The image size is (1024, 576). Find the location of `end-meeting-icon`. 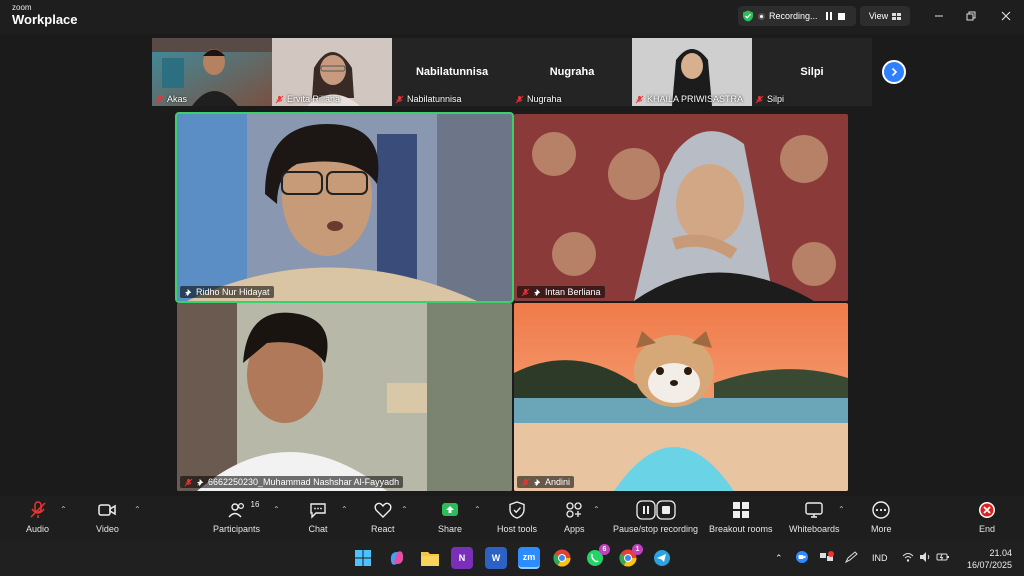

end-meeting-icon is located at coordinates (987, 510).